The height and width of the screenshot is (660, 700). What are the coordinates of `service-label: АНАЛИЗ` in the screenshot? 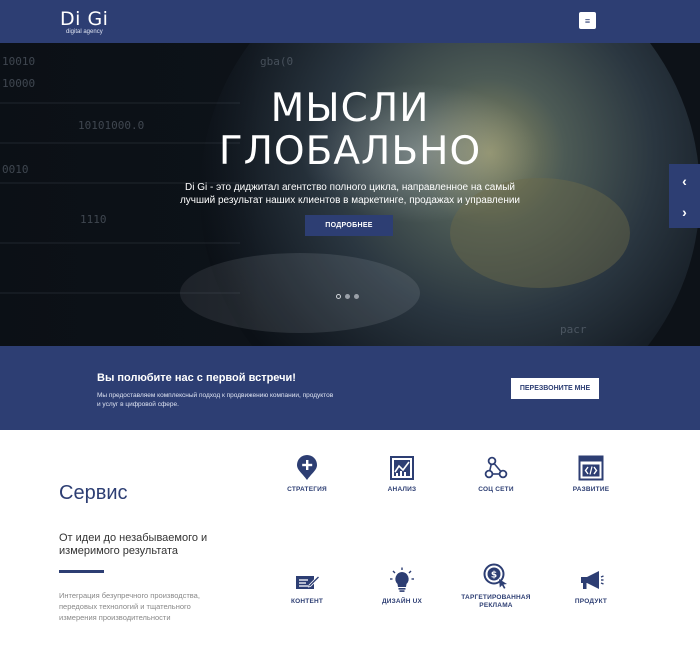 It's located at (402, 489).